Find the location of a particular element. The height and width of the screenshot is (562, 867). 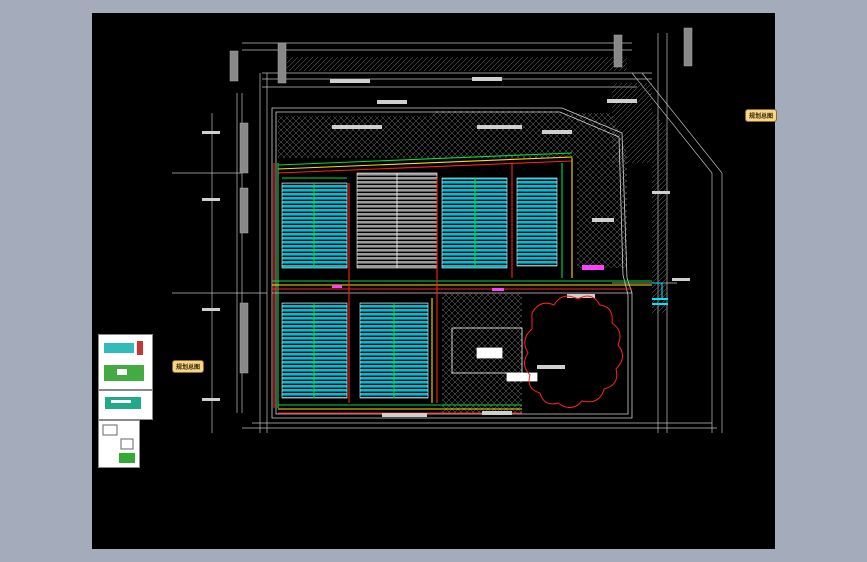

sheet-thumbnails is located at coordinates (125, 401).